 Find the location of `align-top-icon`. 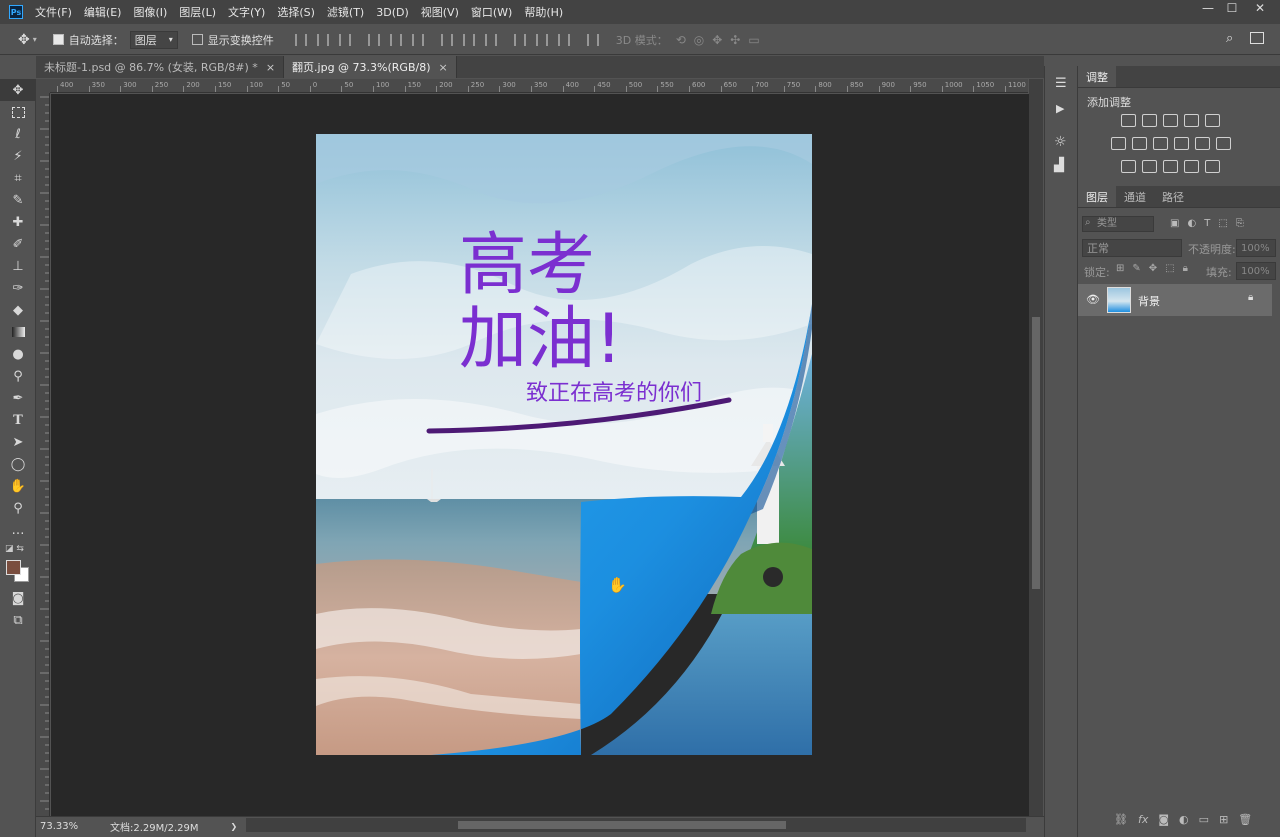

align-top-icon is located at coordinates (300, 39).